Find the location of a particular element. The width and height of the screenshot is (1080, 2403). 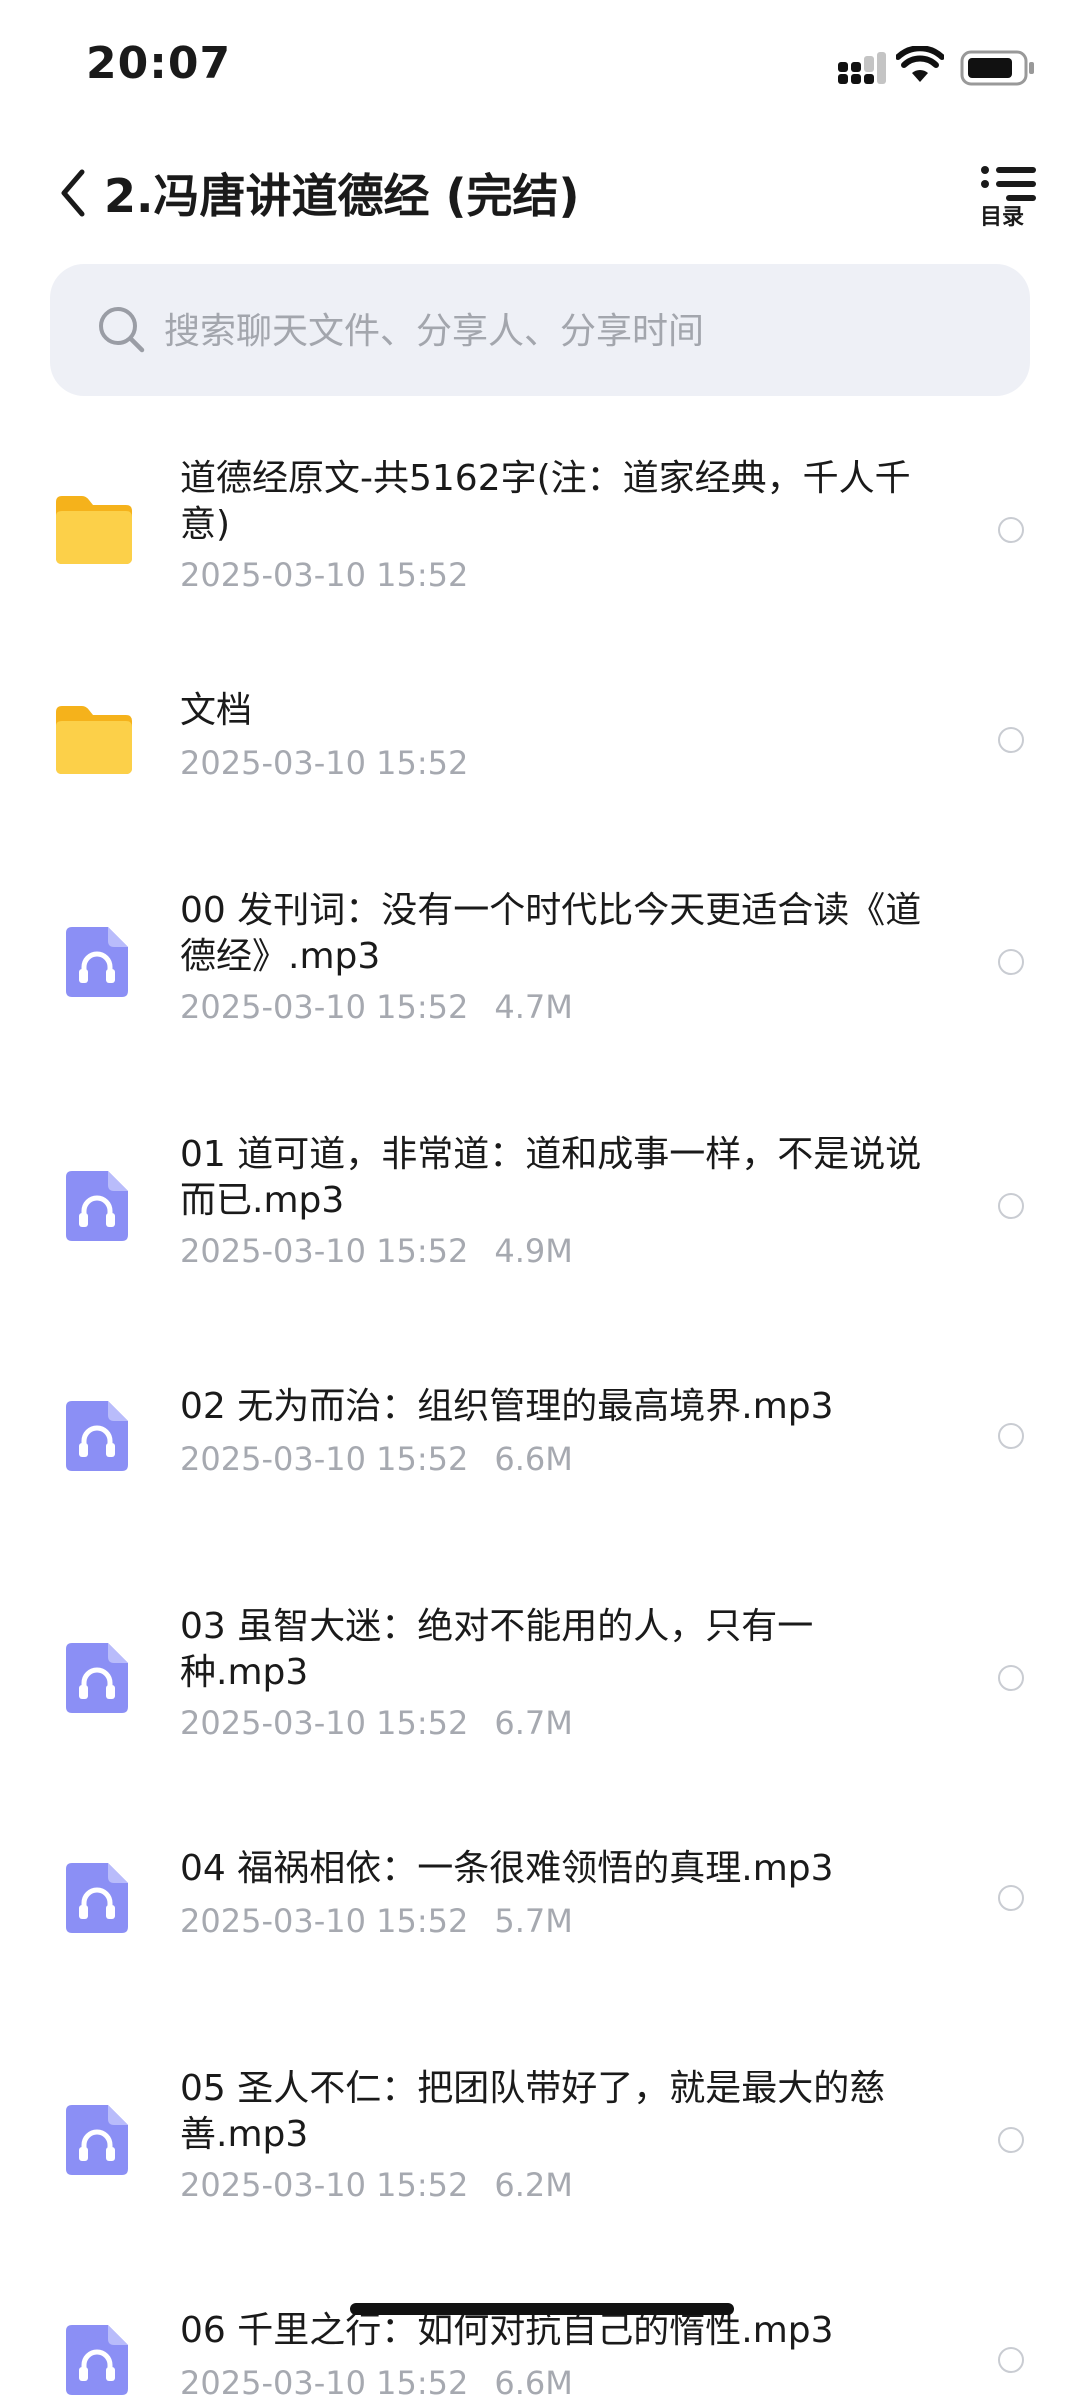

status-time: 20:07 is located at coordinates (159, 63).